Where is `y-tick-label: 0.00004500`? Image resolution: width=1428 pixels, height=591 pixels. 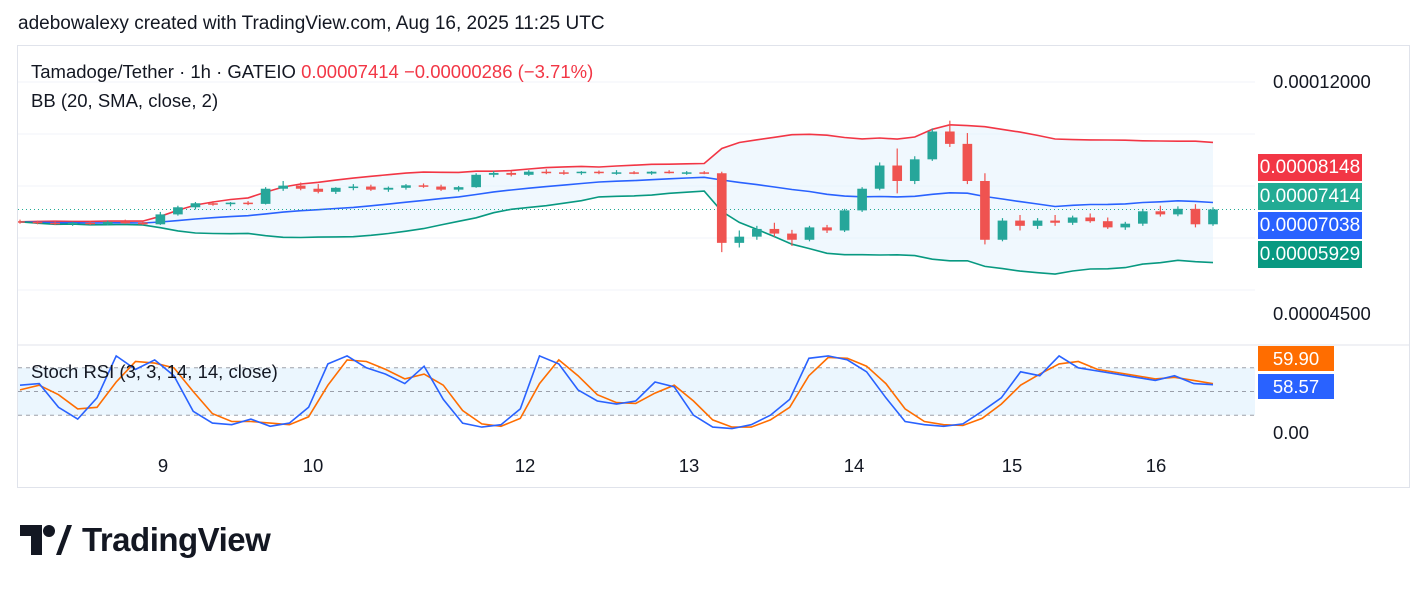
y-tick-label: 0.00004500 is located at coordinates (1322, 313).